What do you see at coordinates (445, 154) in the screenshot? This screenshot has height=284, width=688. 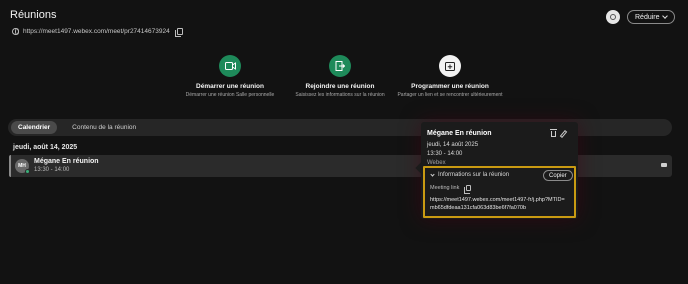 I see `popup-time: 13:30 - 14:00` at bounding box center [445, 154].